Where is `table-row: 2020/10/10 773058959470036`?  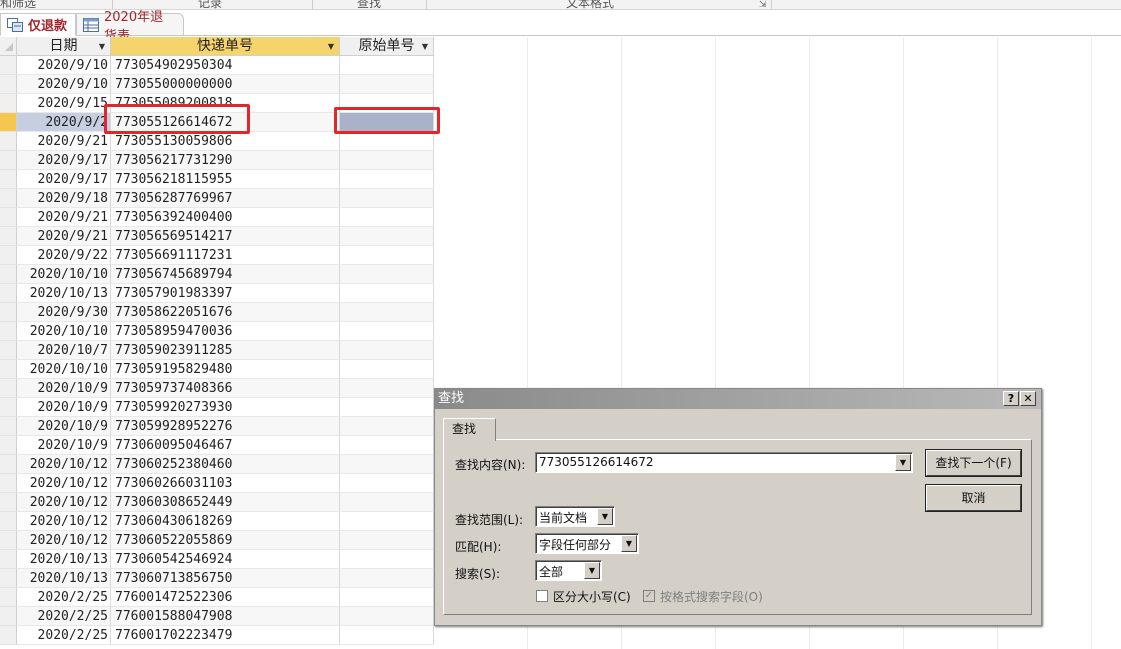
table-row: 2020/10/10 773058959470036 is located at coordinates (560, 331).